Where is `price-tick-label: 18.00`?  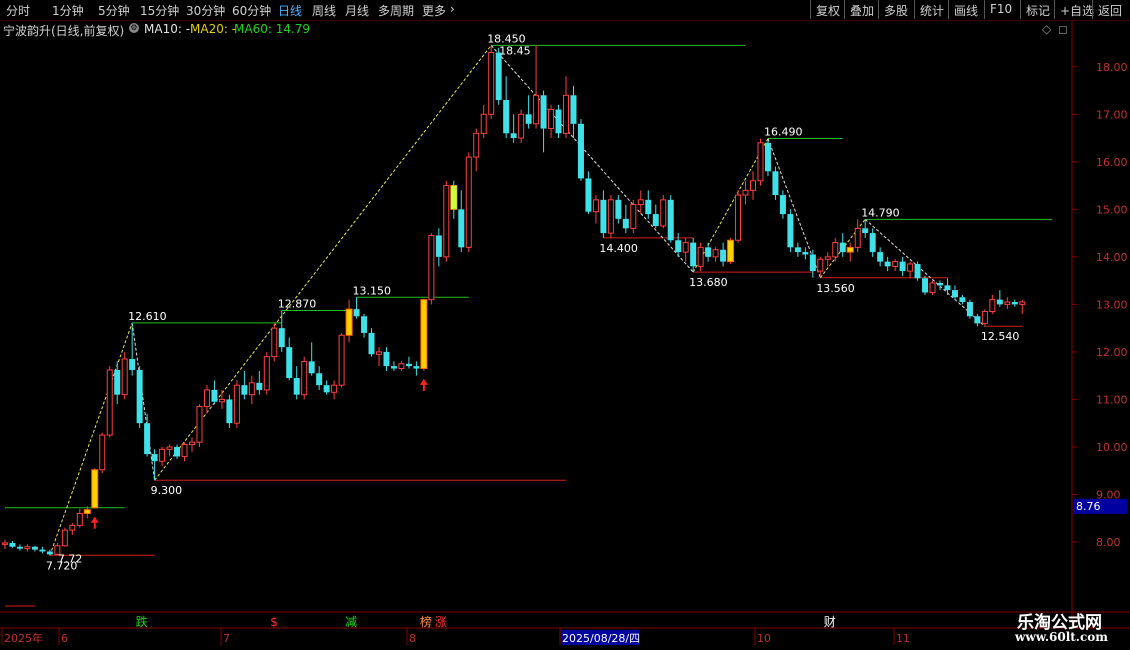
price-tick-label: 18.00 is located at coordinates (1112, 67).